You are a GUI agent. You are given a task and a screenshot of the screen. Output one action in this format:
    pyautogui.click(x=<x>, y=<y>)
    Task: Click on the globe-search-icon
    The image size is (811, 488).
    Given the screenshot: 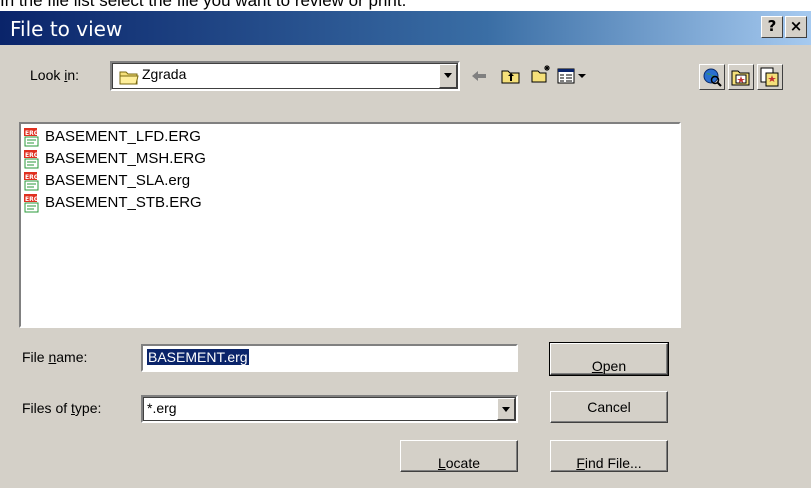 What is the action you would take?
    pyautogui.click(x=712, y=77)
    